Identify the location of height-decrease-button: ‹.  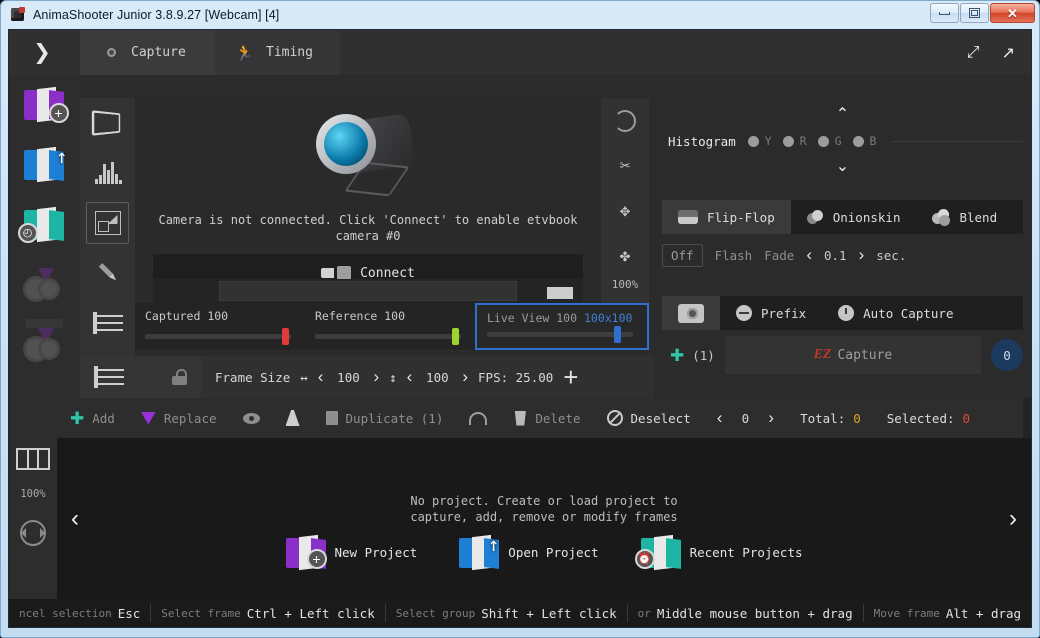
(410, 377).